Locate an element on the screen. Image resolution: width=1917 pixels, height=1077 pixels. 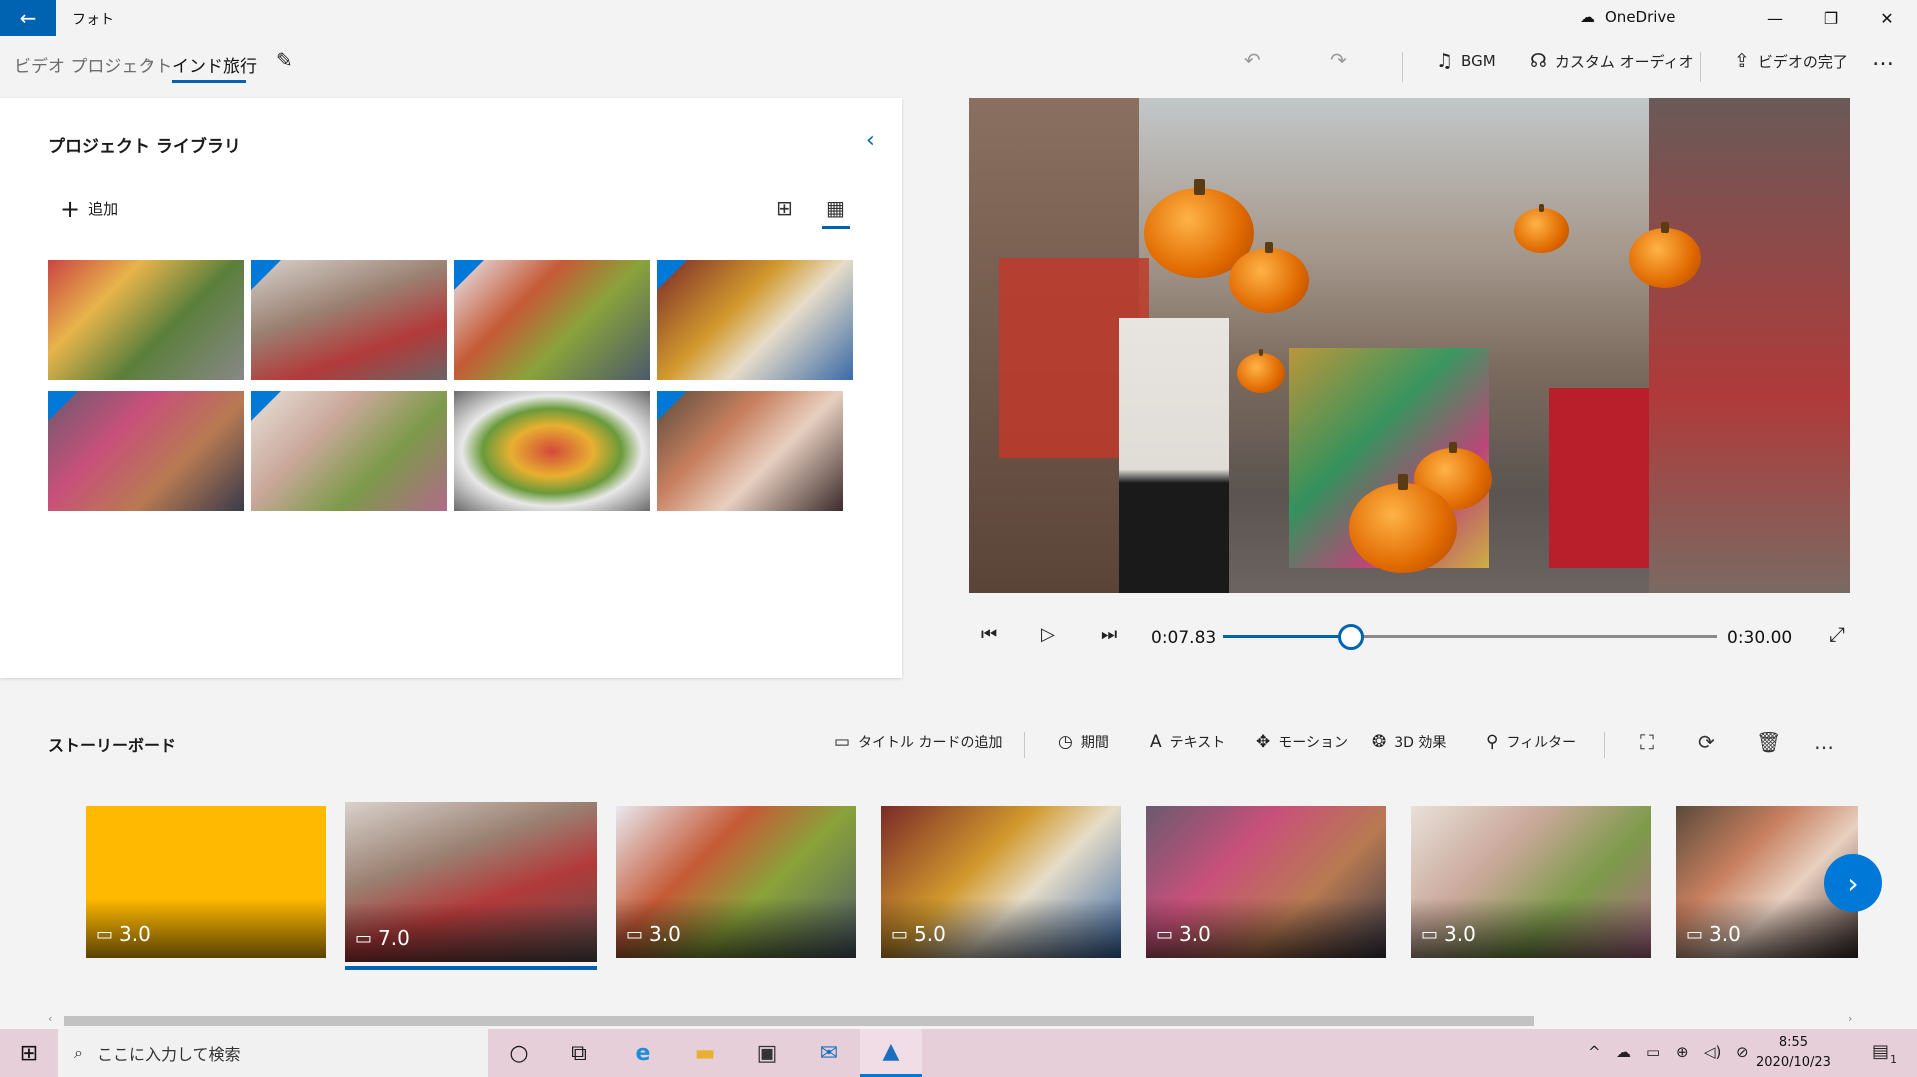
onedrive-tray-icon: ☁ is located at coordinates (1623, 1052).